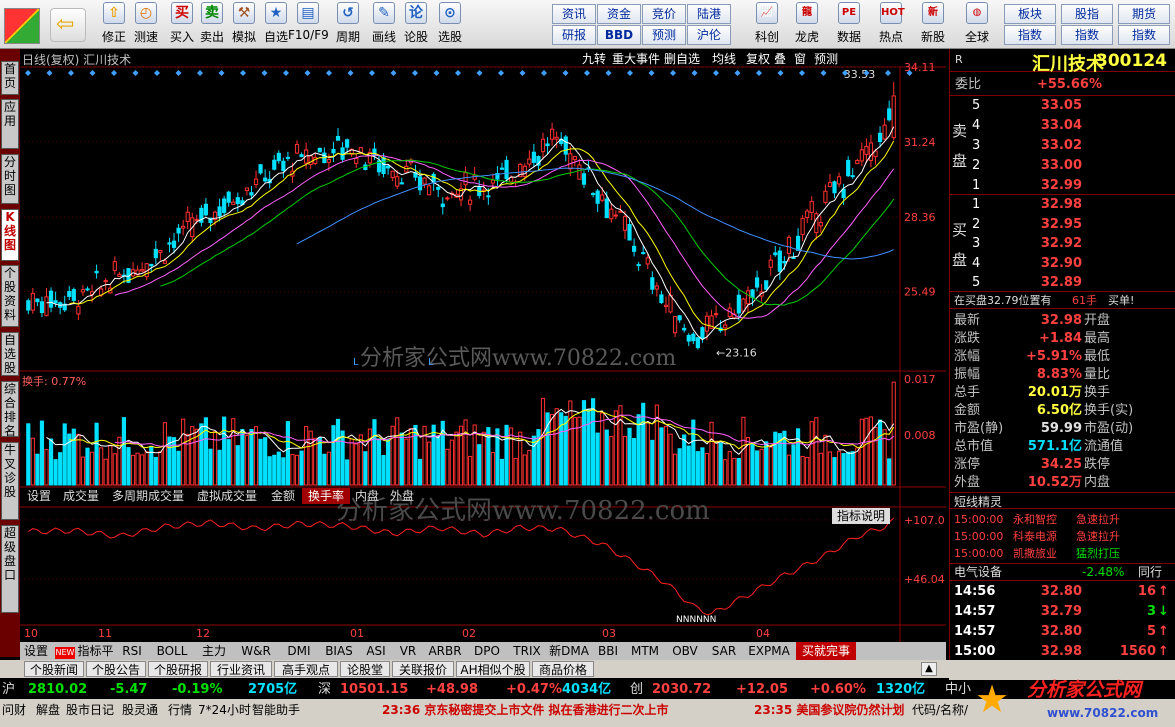 The width and height of the screenshot is (1175, 727). What do you see at coordinates (929, 669) in the screenshot?
I see `expand-icon: ▲` at bounding box center [929, 669].